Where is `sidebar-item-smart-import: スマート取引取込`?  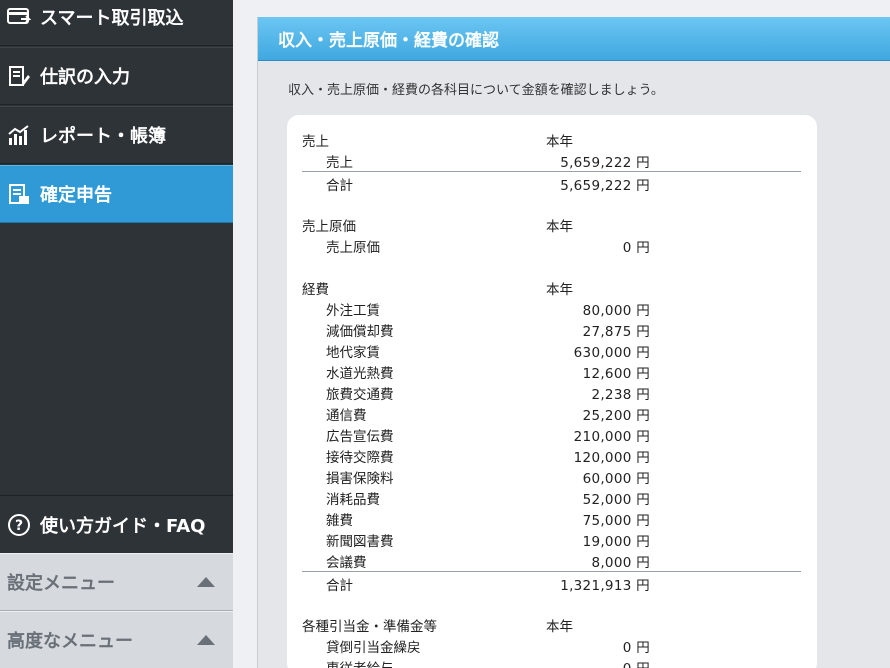
sidebar-item-smart-import: スマート取引取込 is located at coordinates (116, 23).